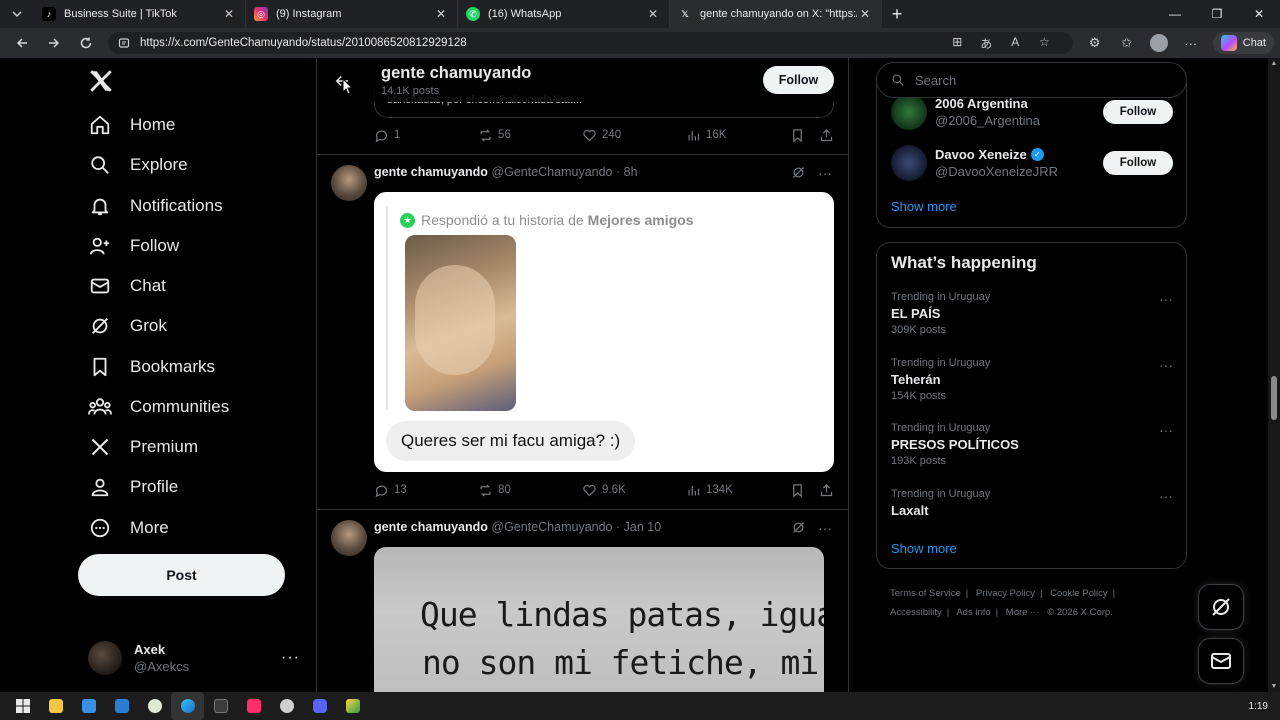 Image resolution: width=1280 pixels, height=720 pixels. I want to click on taskbar-clock: 1:19, so click(1258, 706).